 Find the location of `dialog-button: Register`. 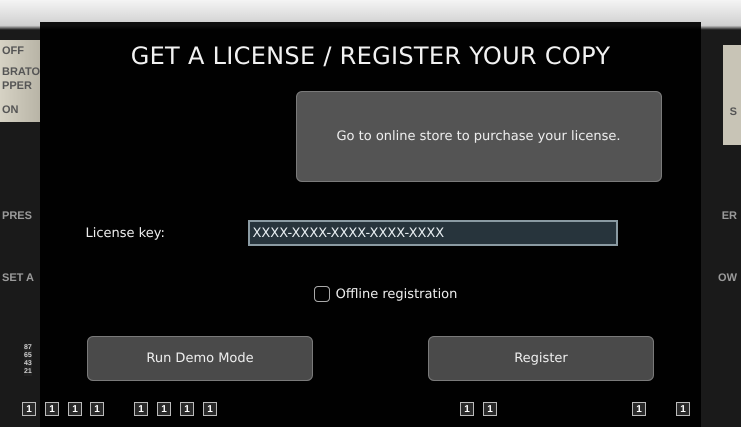

dialog-button: Register is located at coordinates (541, 358).